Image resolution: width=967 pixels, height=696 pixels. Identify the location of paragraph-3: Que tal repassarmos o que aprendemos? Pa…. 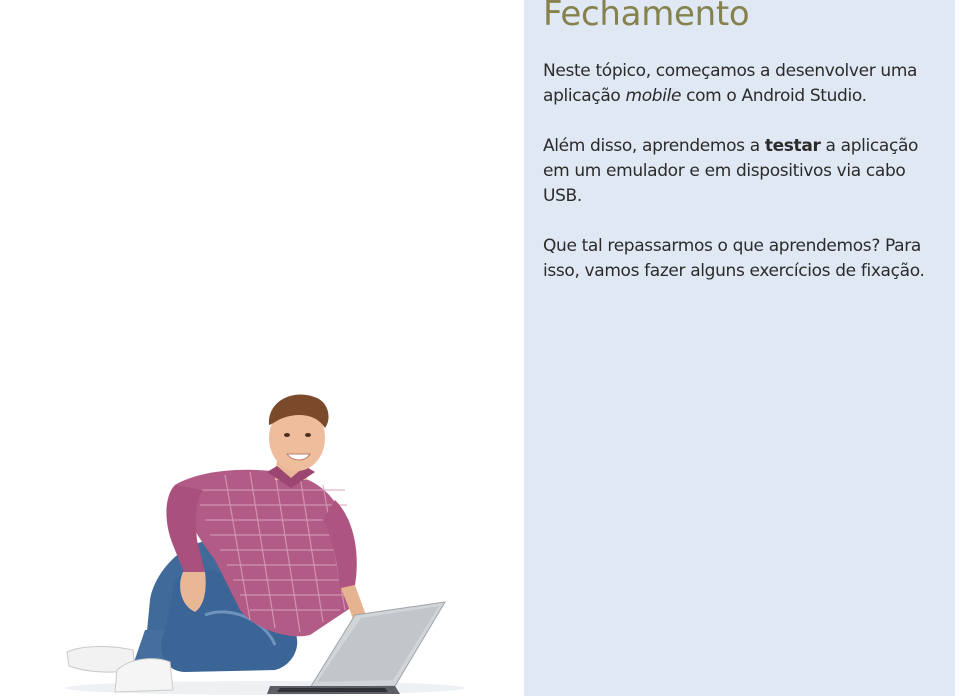
(734, 258).